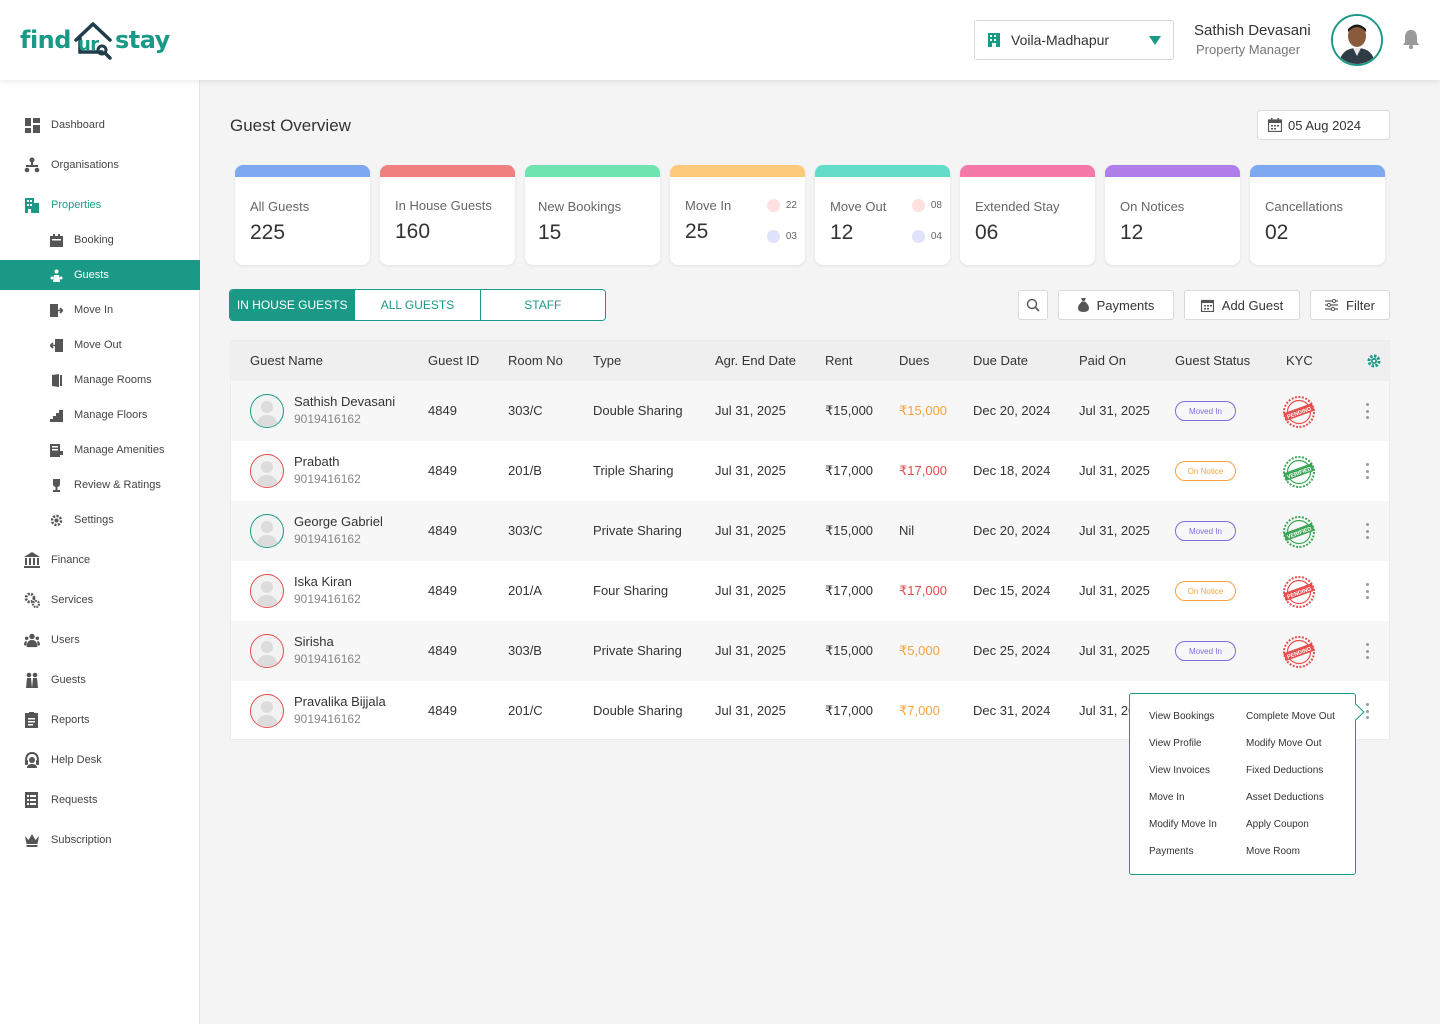 This screenshot has width=1440, height=1024. What do you see at coordinates (1212, 360) in the screenshot?
I see `column-header: Guest Status` at bounding box center [1212, 360].